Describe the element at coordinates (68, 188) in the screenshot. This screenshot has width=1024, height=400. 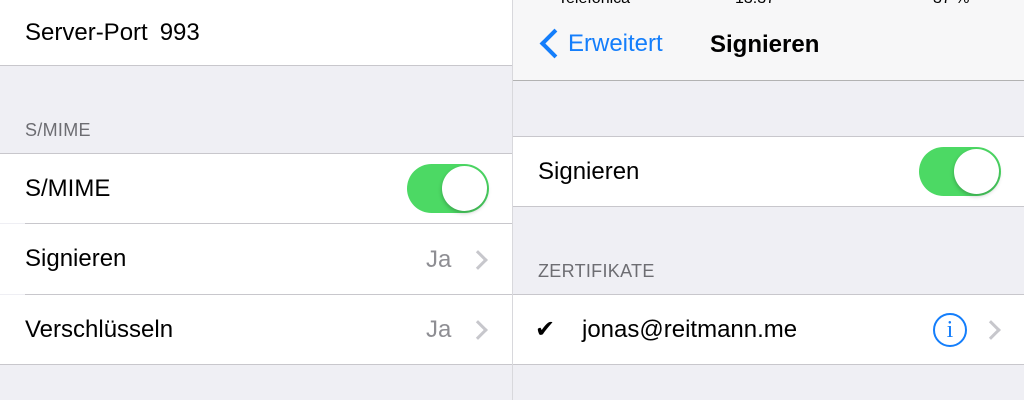
I see `smime-label: S/MIME` at that location.